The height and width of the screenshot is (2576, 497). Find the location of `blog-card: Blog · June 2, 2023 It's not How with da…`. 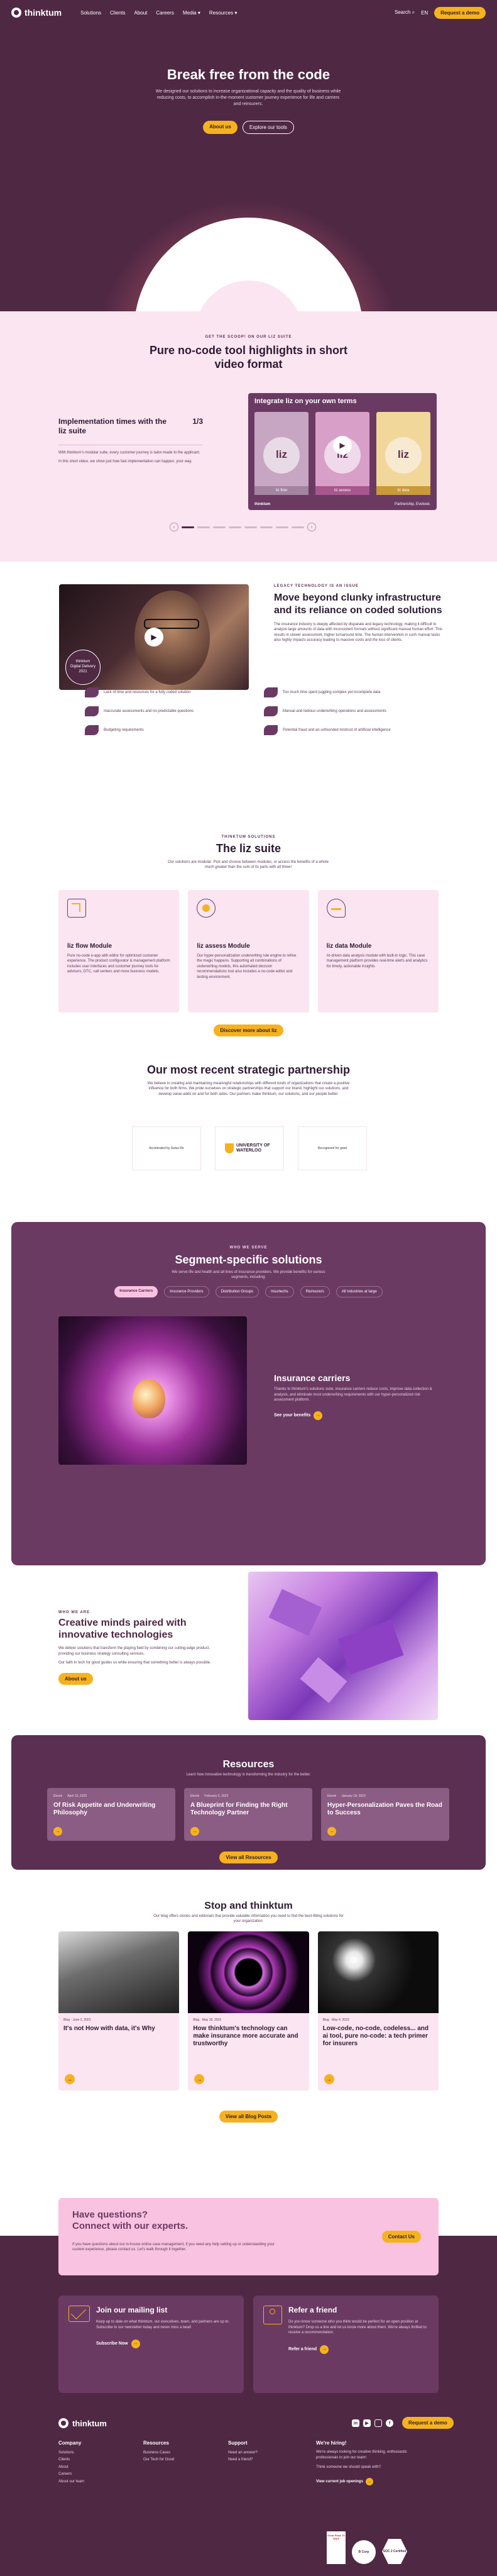

blog-card: Blog · June 2, 2023 It's not How with da… is located at coordinates (119, 2010).